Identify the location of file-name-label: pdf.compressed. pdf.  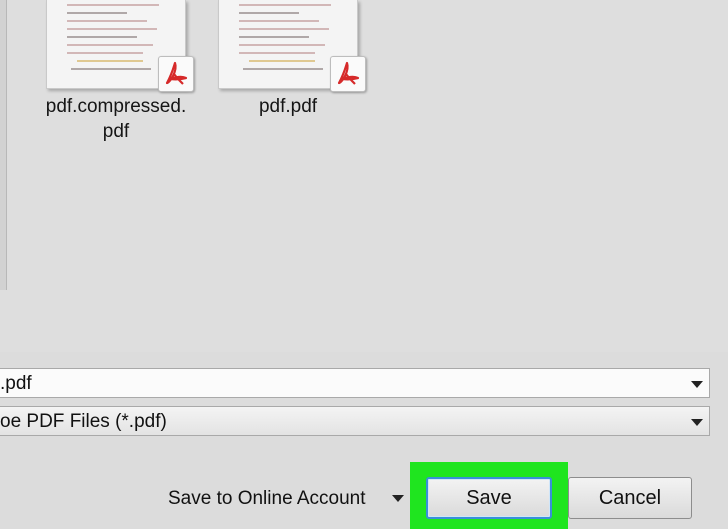
(116, 119).